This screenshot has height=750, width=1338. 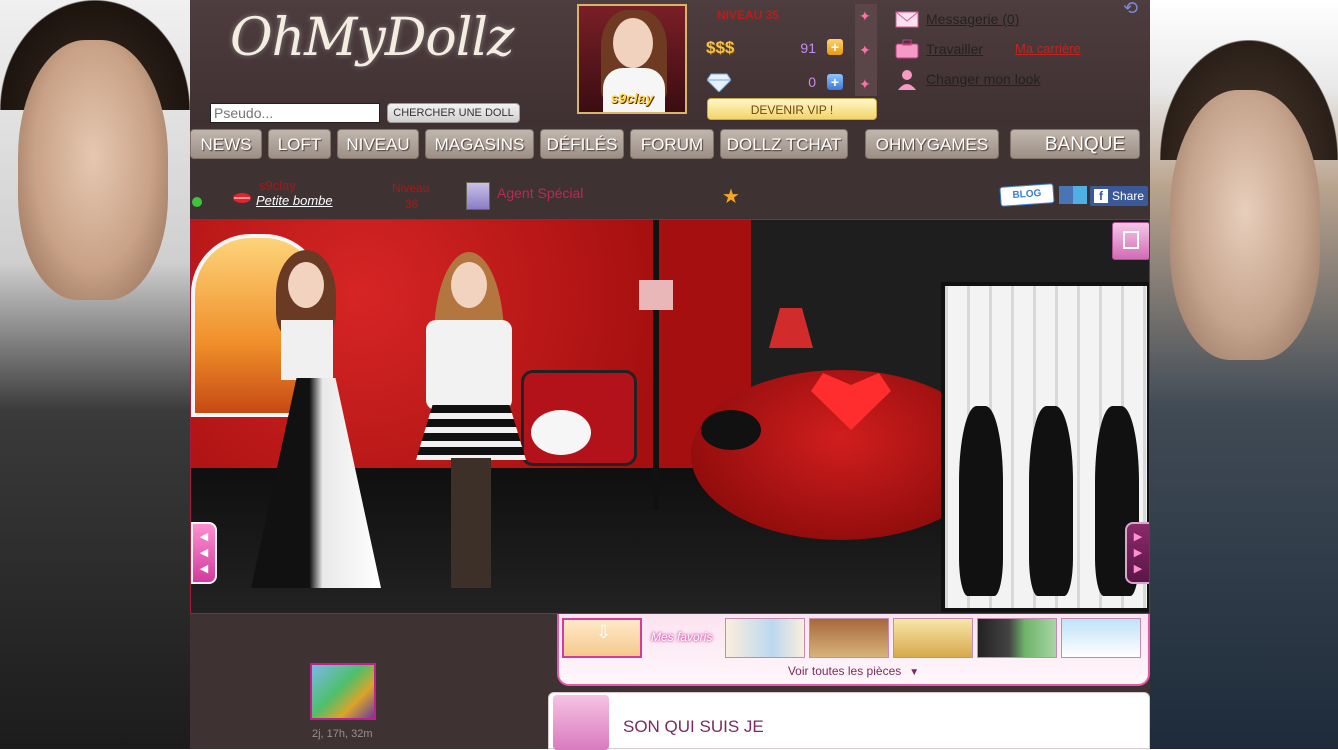 What do you see at coordinates (983, 79) in the screenshot?
I see `changer-look-link: Changer mon look` at bounding box center [983, 79].